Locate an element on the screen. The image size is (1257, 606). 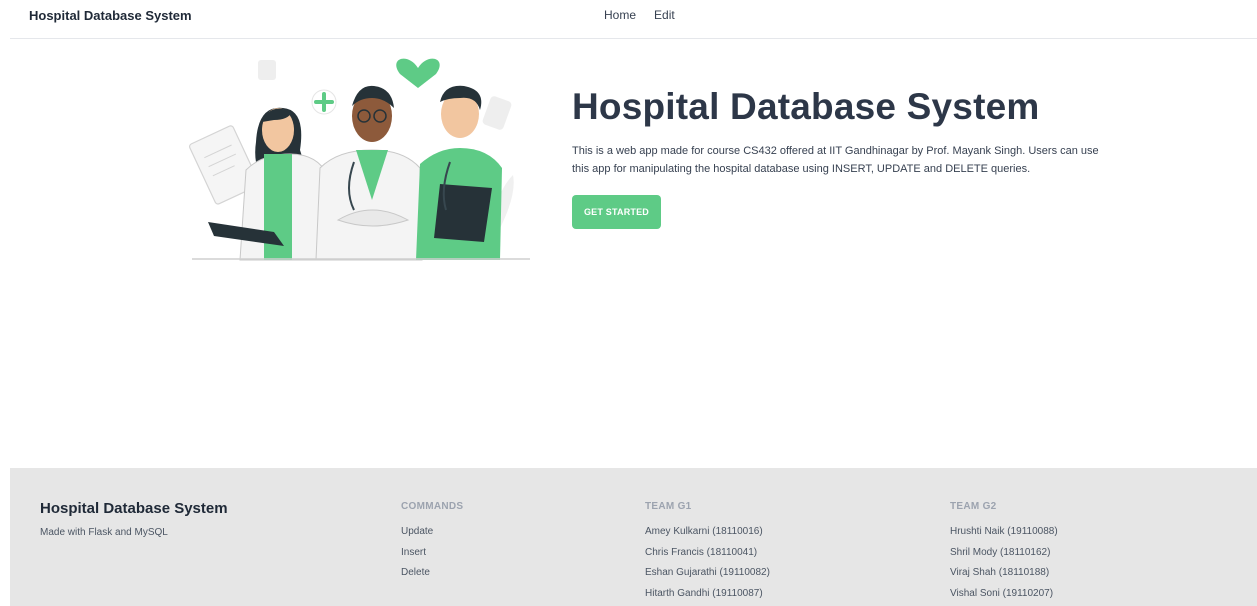
commands-heading: COMMANDS is located at coordinates (432, 506).